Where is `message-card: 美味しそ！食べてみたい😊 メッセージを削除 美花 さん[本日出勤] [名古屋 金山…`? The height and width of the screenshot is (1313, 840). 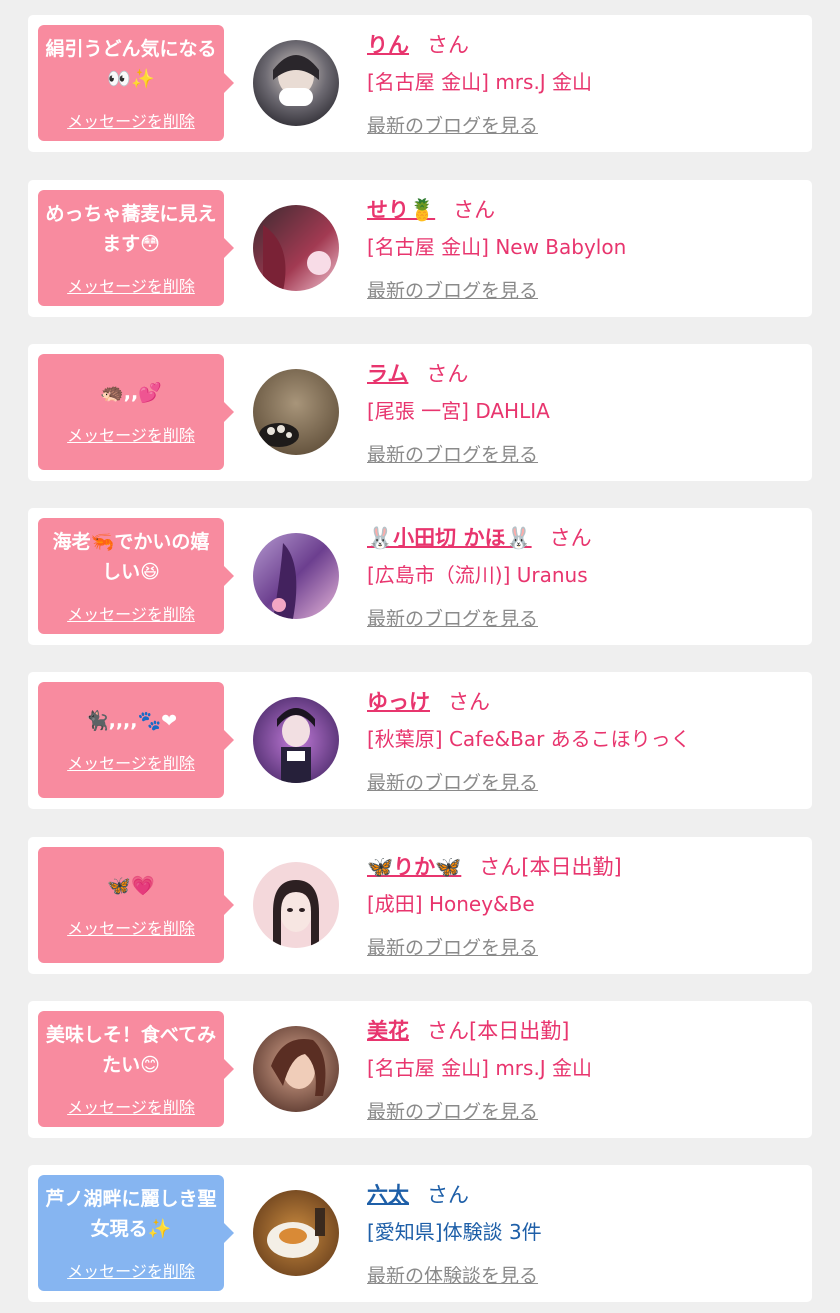
message-card: 美味しそ！食べてみたい😊 メッセージを削除 美花 さん[本日出勤] [名古屋 金山… is located at coordinates (420, 1069).